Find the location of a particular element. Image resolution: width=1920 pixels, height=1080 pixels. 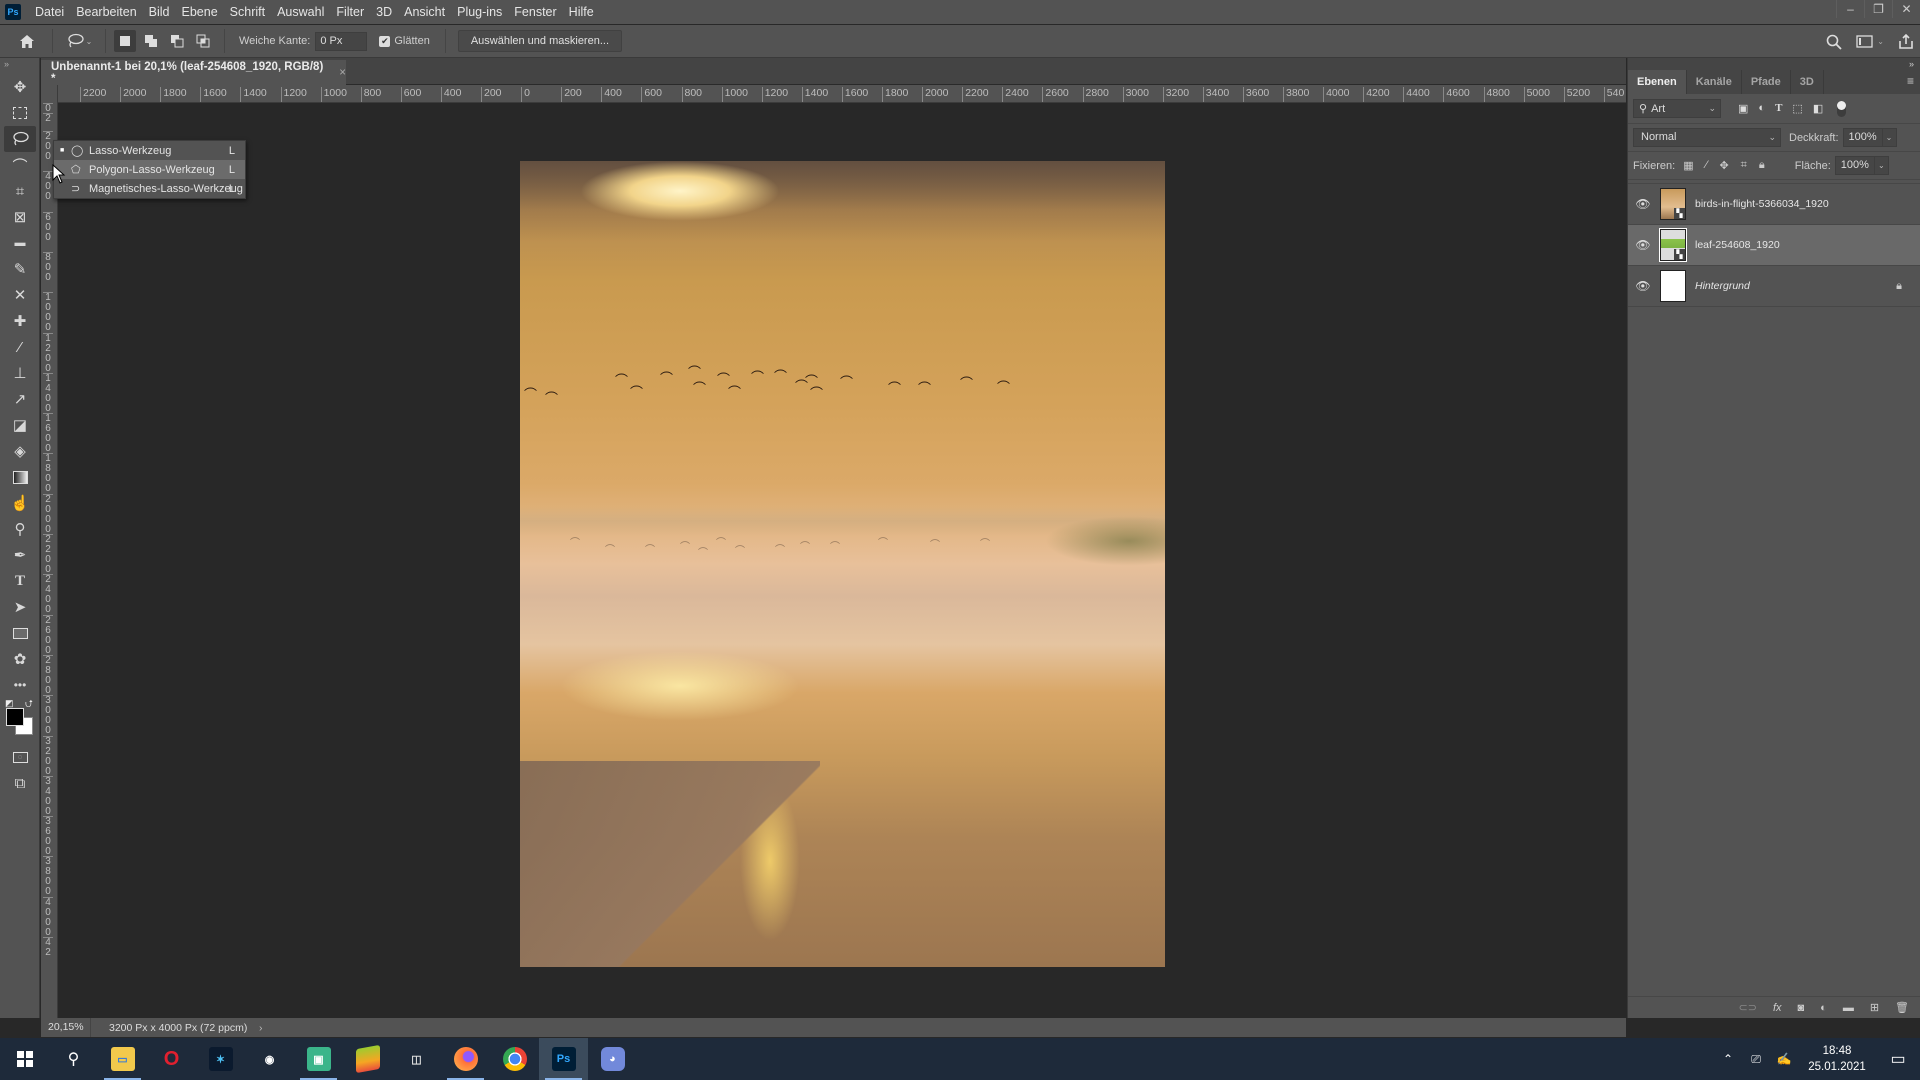

menu-datei: Datei is located at coordinates (49, 12).